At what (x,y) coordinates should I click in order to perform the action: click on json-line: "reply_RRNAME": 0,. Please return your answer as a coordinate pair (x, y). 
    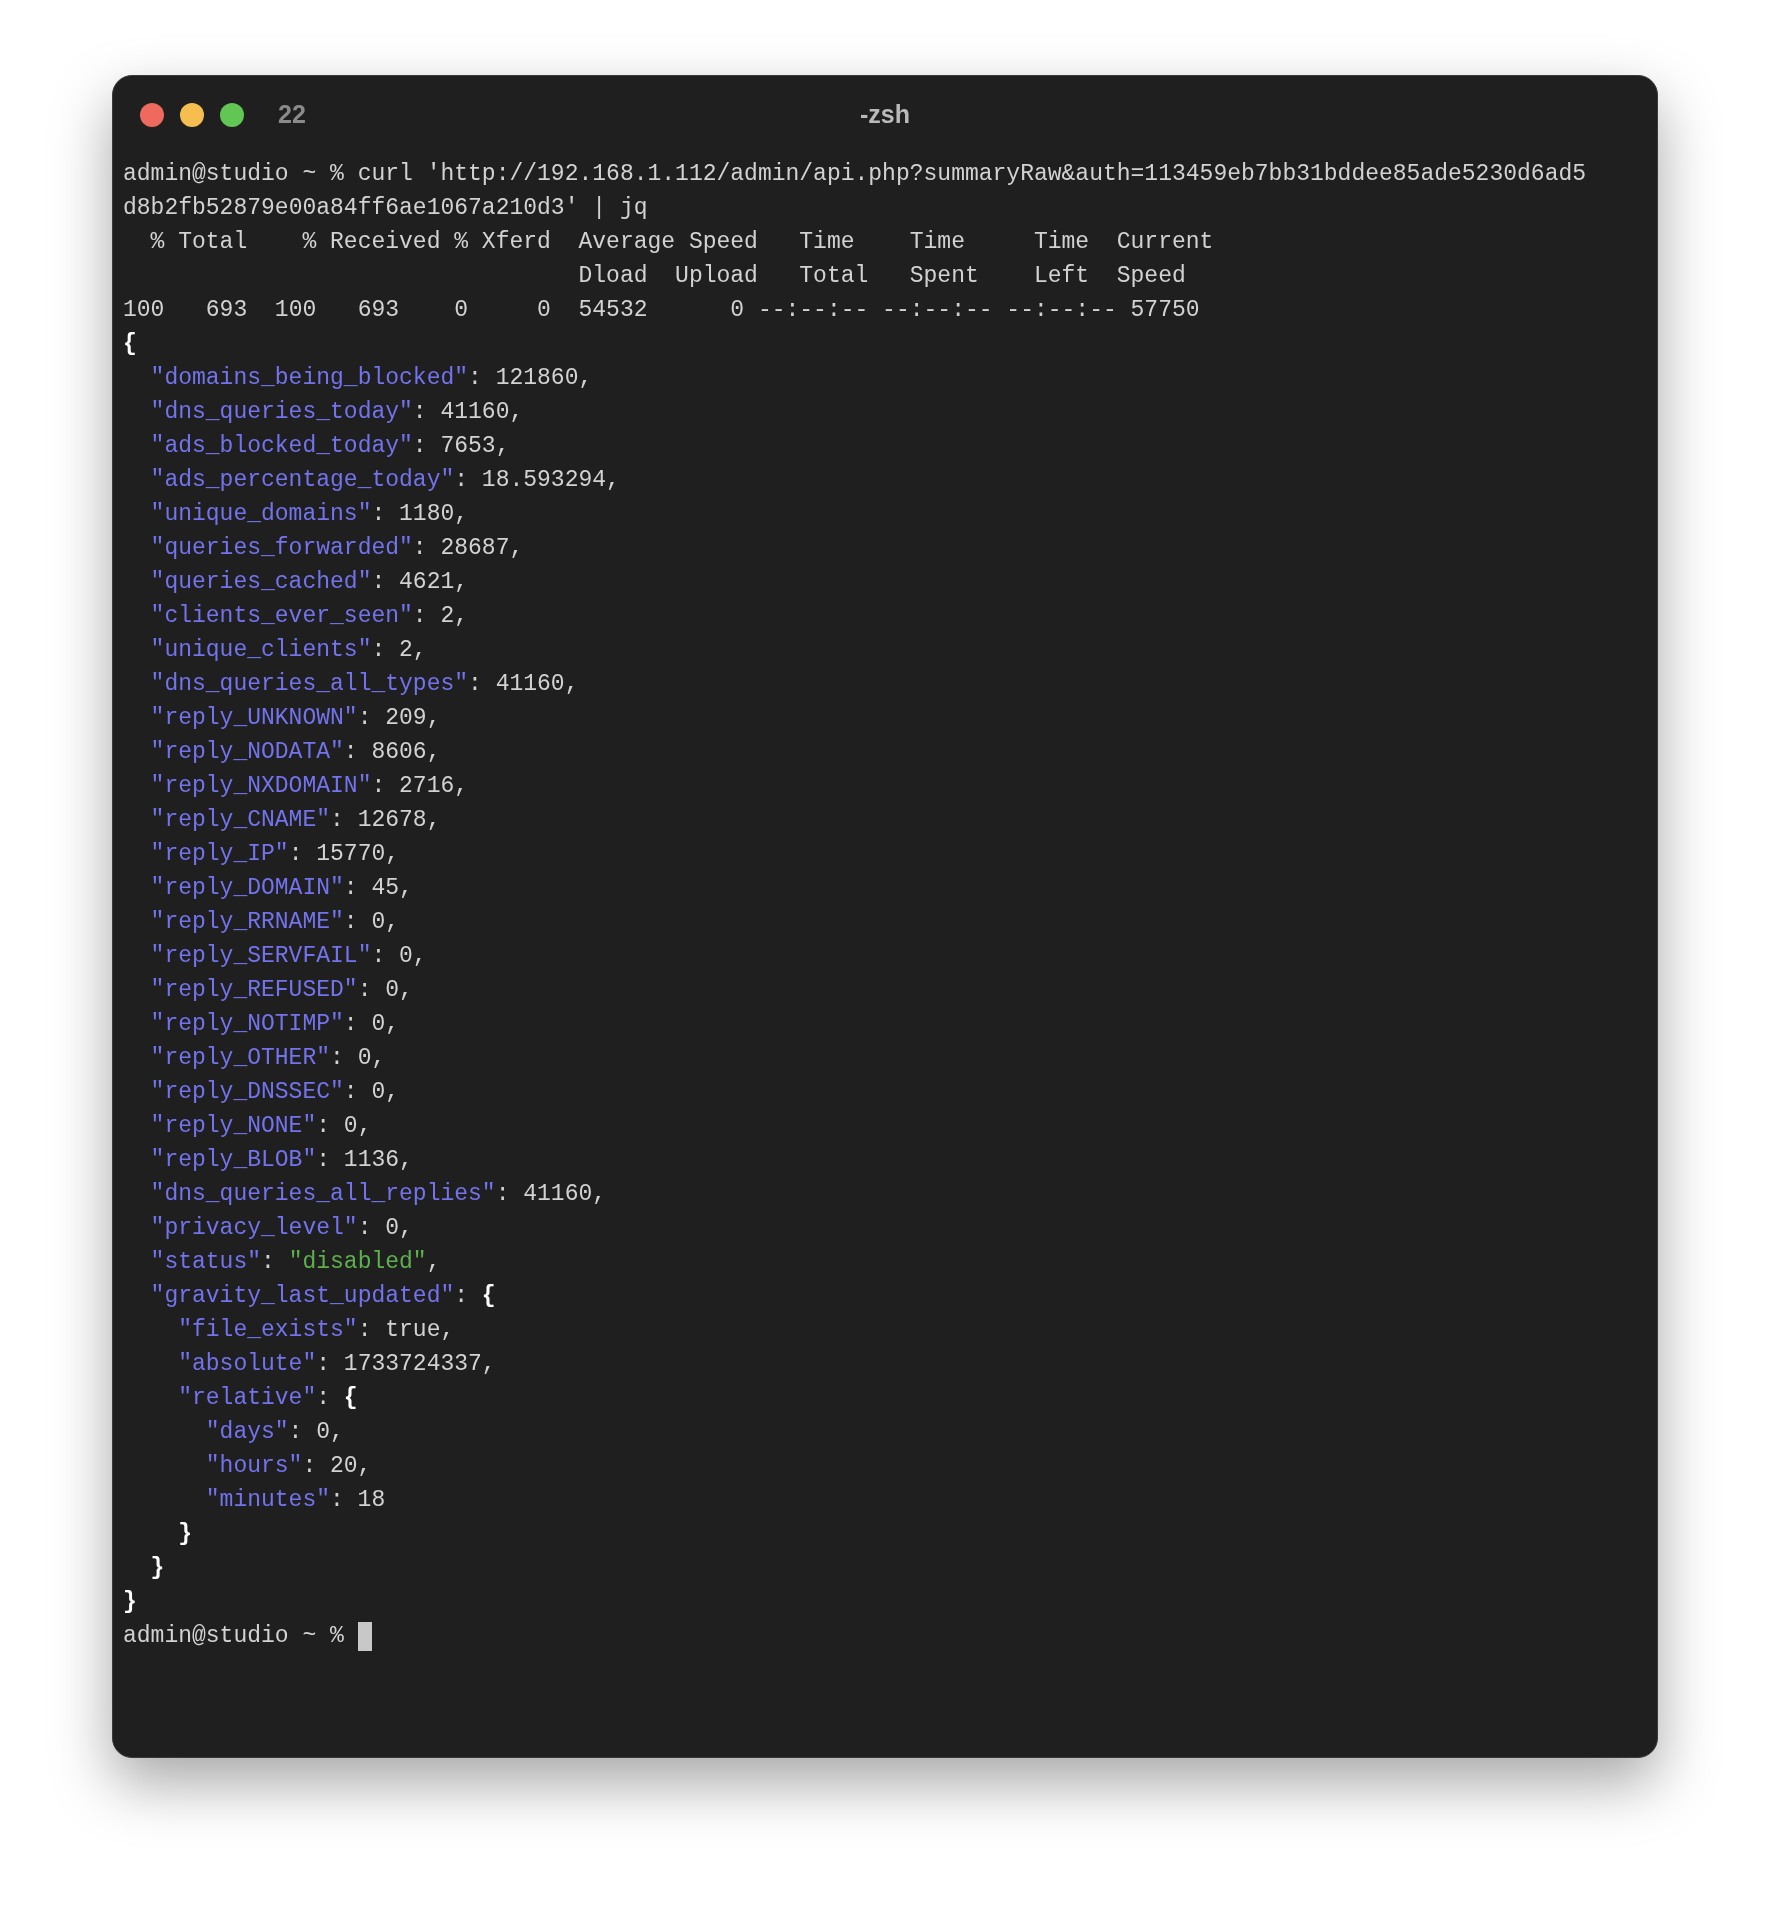
    Looking at the image, I should click on (275, 922).